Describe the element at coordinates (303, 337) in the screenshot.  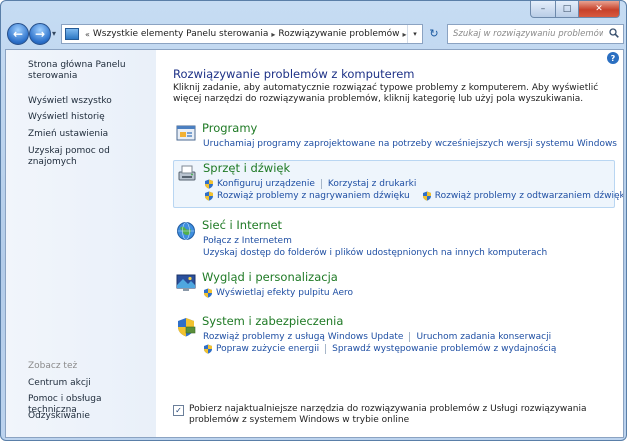
I see `link-fix-windows-update: Rozwiąż problemy z usługą Windows Update` at that location.